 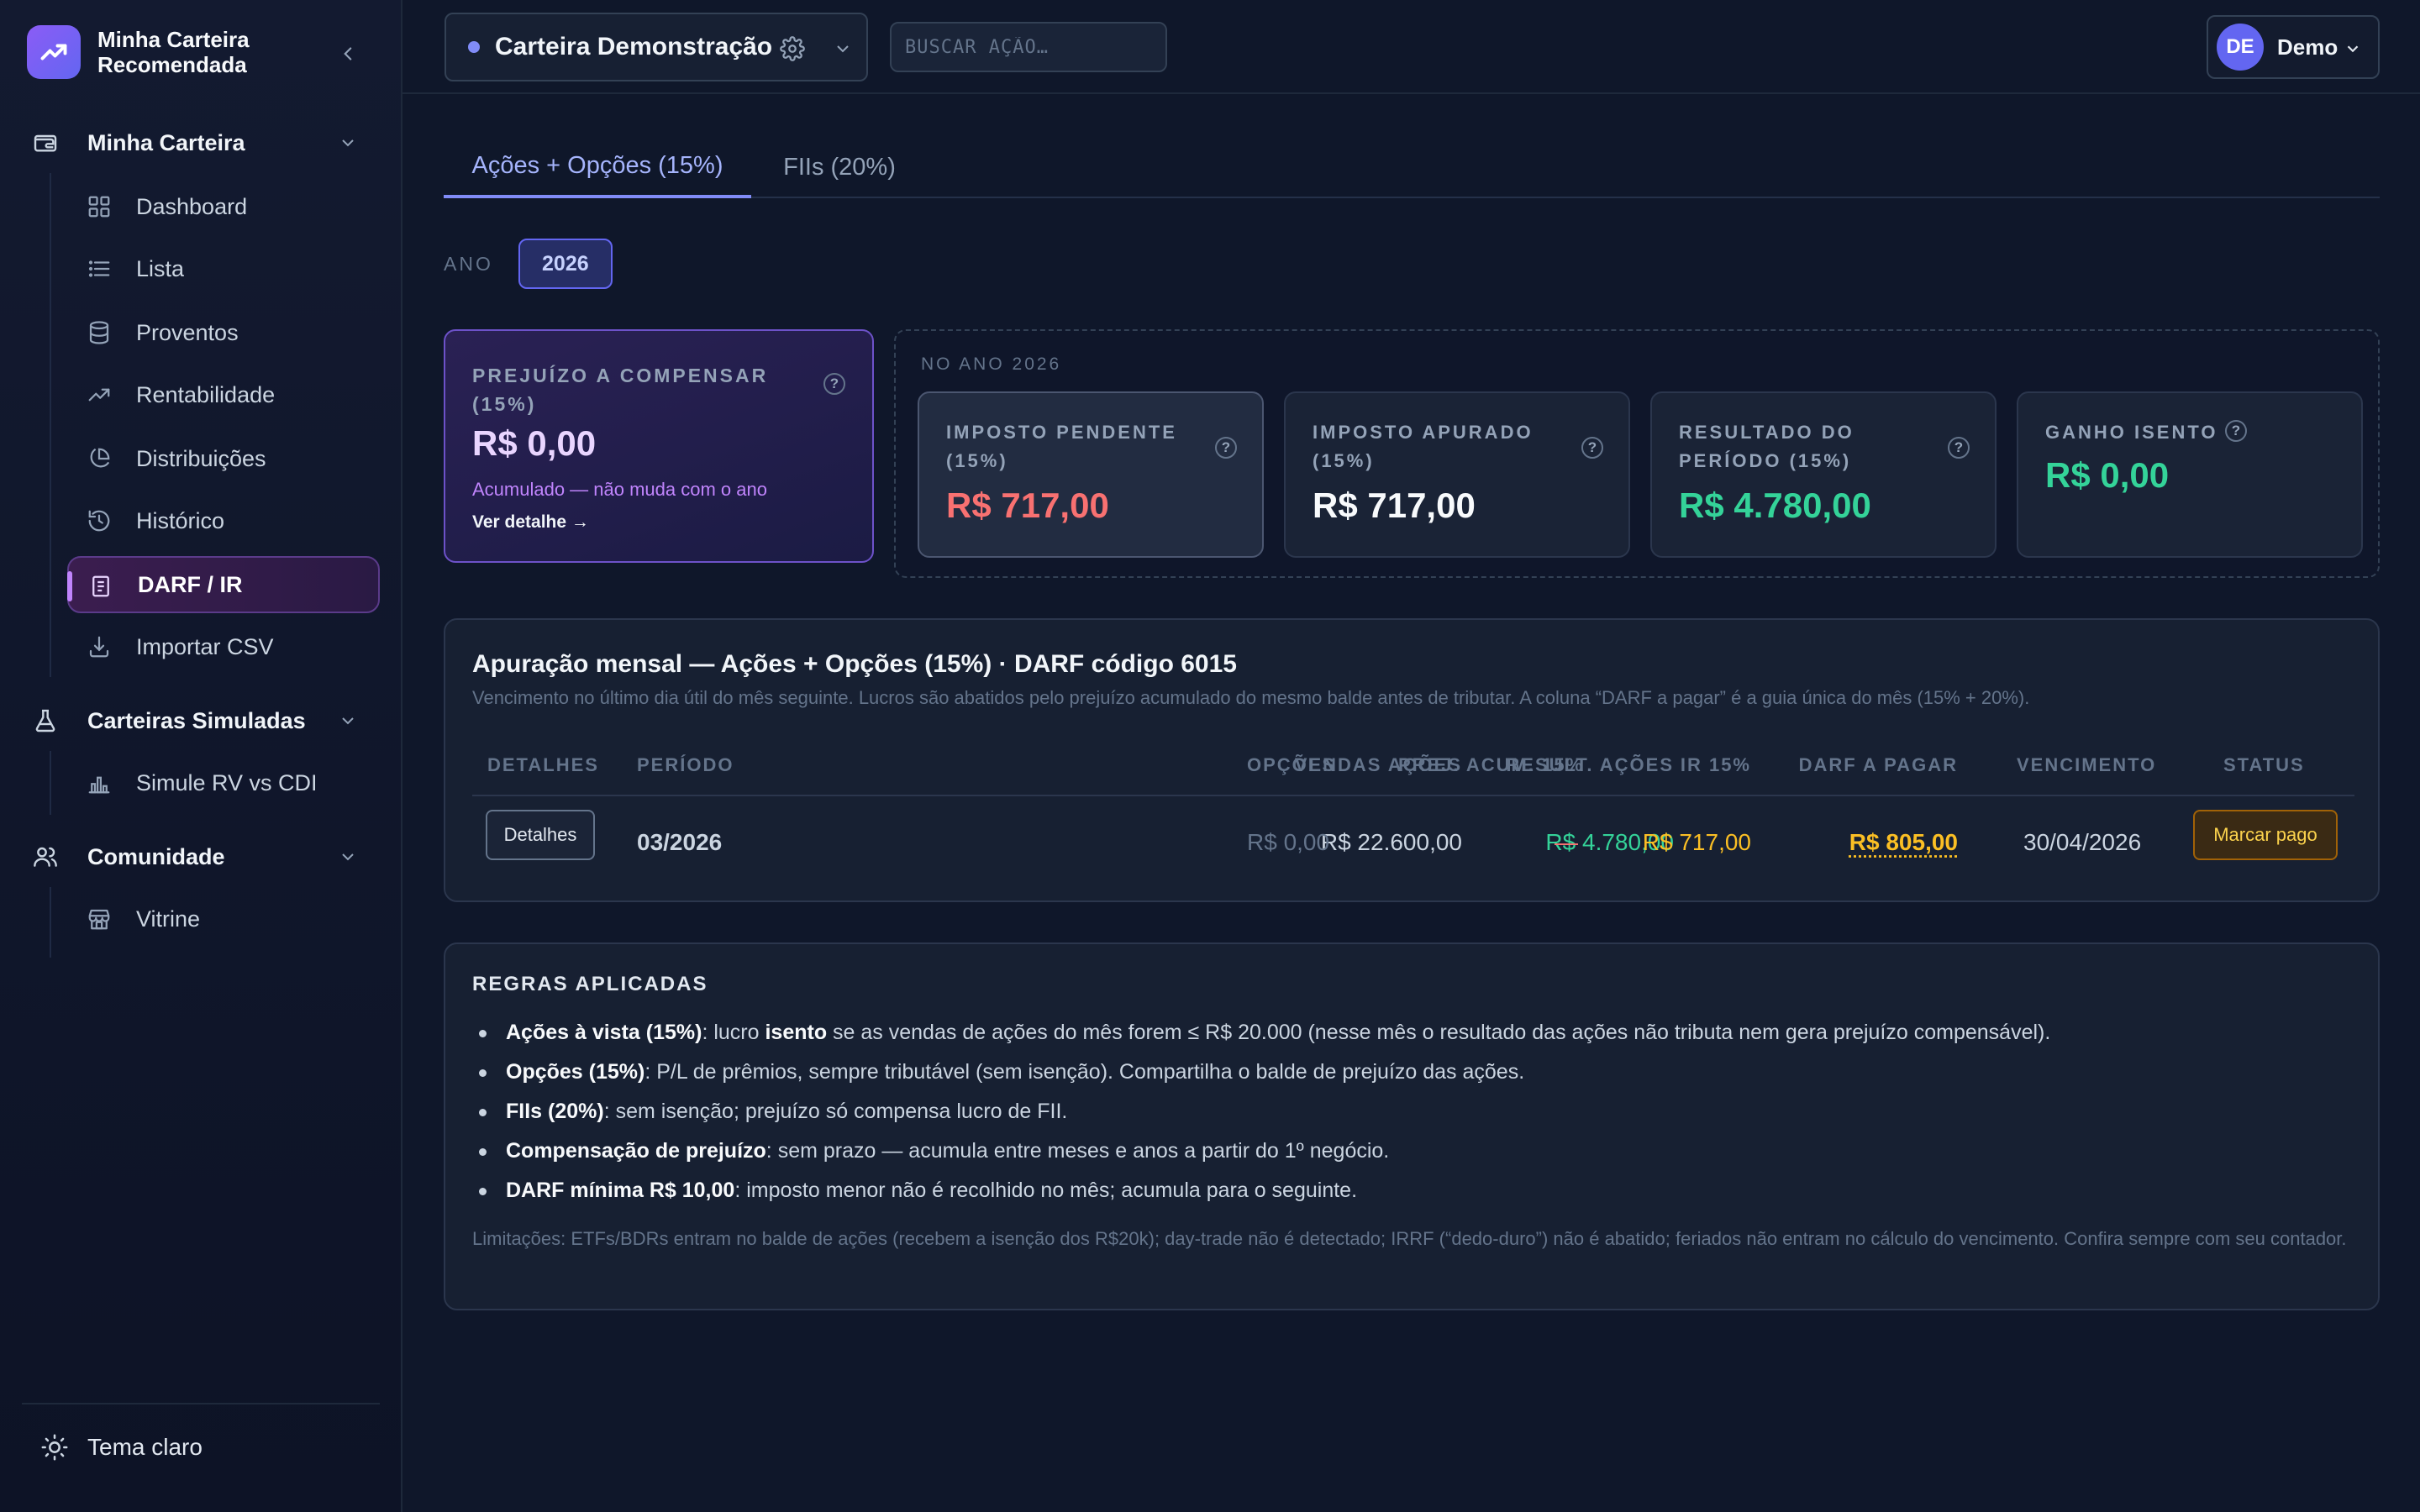 What do you see at coordinates (1412, 167) in the screenshot?
I see `tax-bucket-tabs: Ações + Opções (15%) FIIs (20%)` at bounding box center [1412, 167].